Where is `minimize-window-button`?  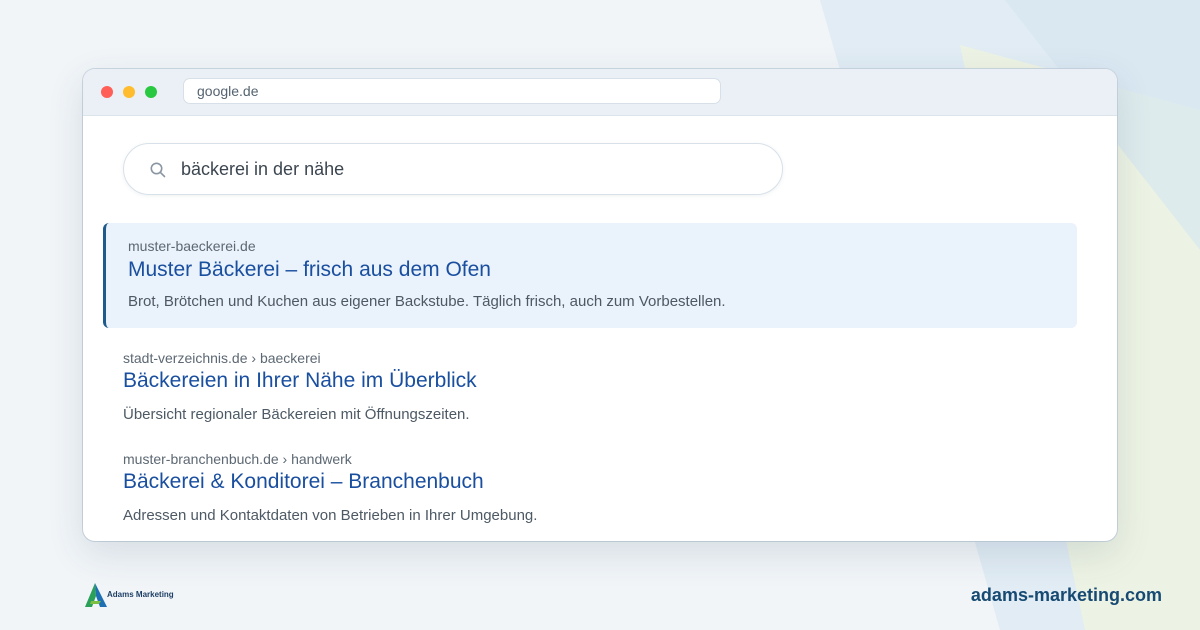
minimize-window-button is located at coordinates (129, 92).